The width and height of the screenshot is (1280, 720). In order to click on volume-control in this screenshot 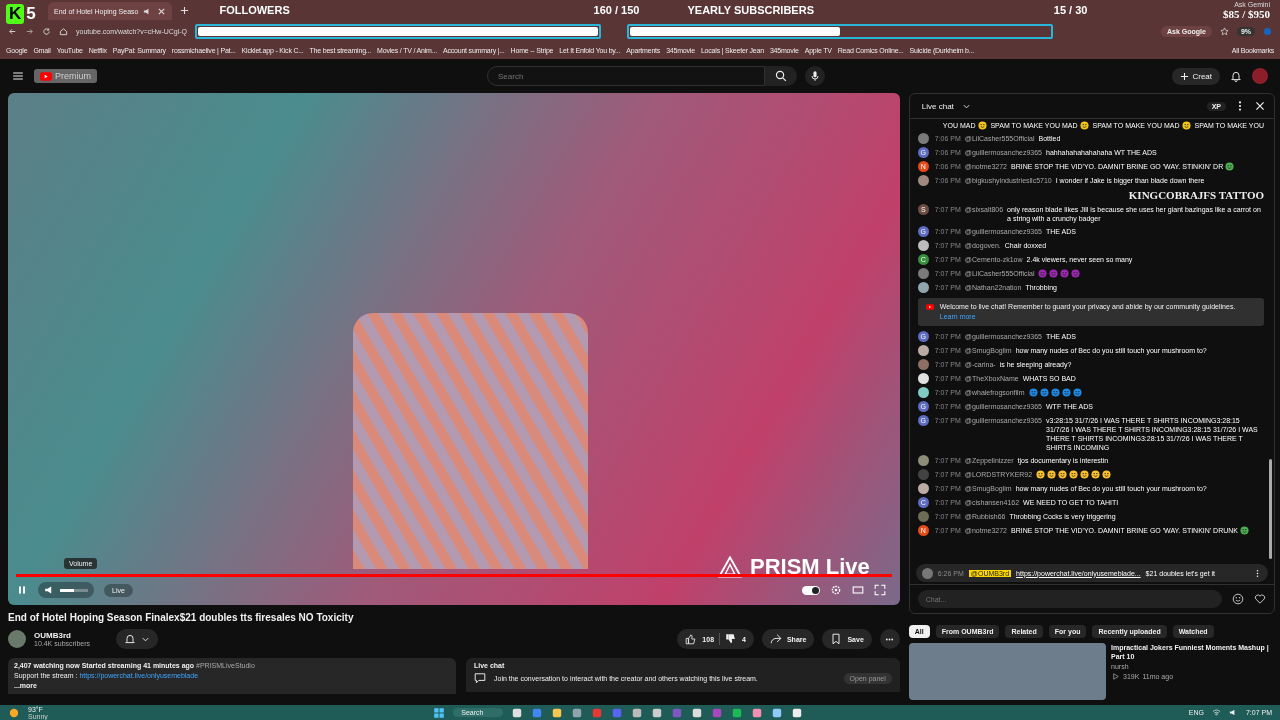, I will do `click(66, 590)`.